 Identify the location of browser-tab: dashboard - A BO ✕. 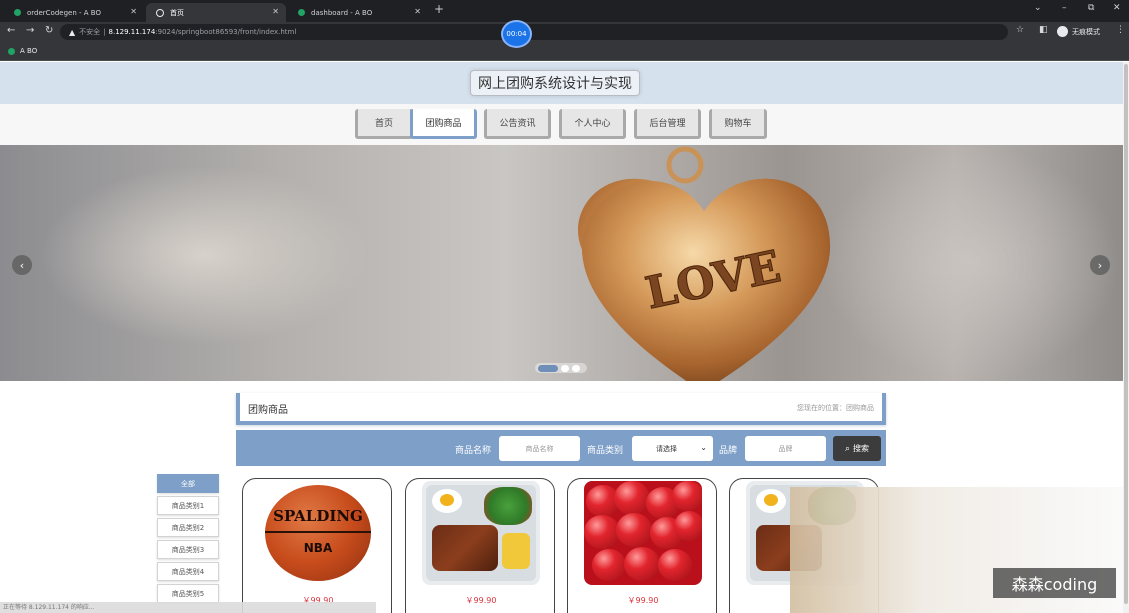
(358, 12).